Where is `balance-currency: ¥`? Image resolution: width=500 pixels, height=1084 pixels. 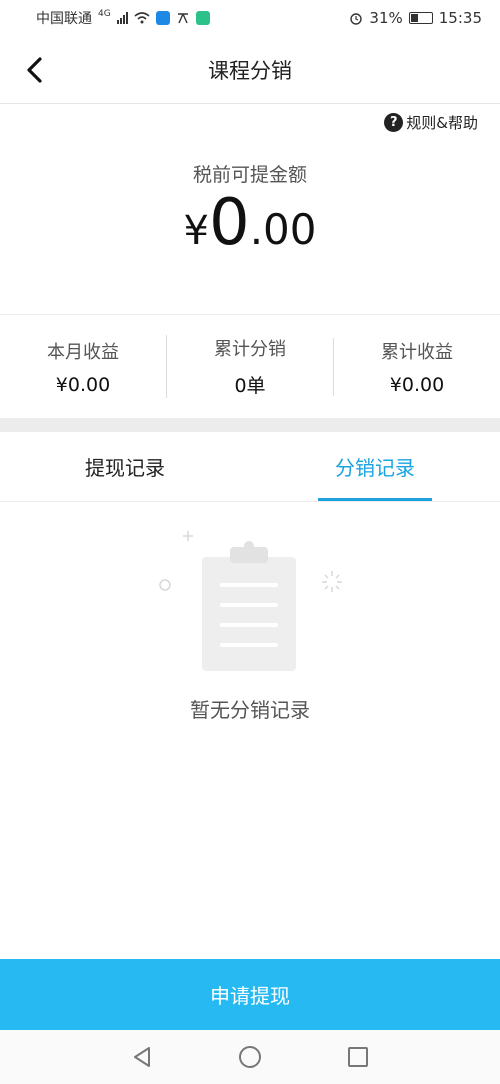 balance-currency: ¥ is located at coordinates (196, 231).